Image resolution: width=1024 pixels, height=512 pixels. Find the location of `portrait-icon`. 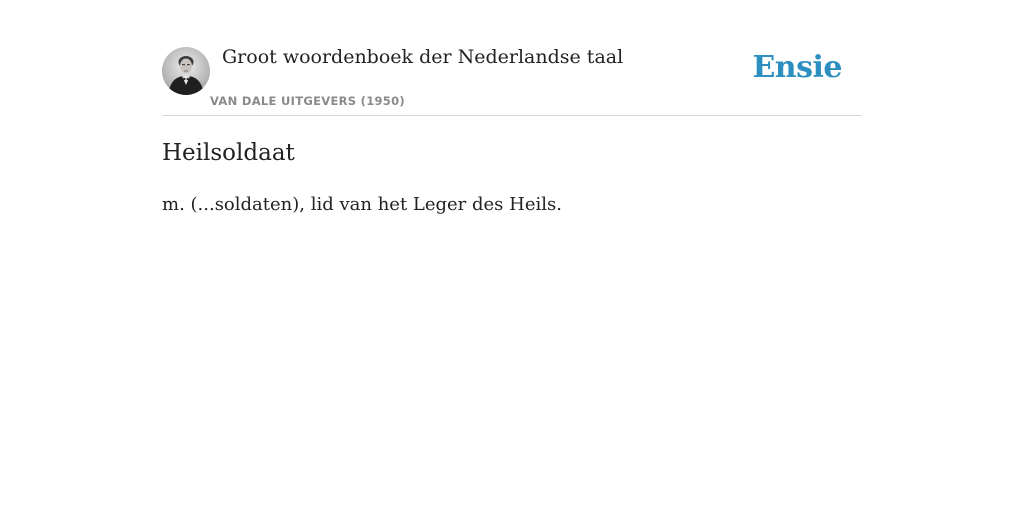

portrait-icon is located at coordinates (186, 71).